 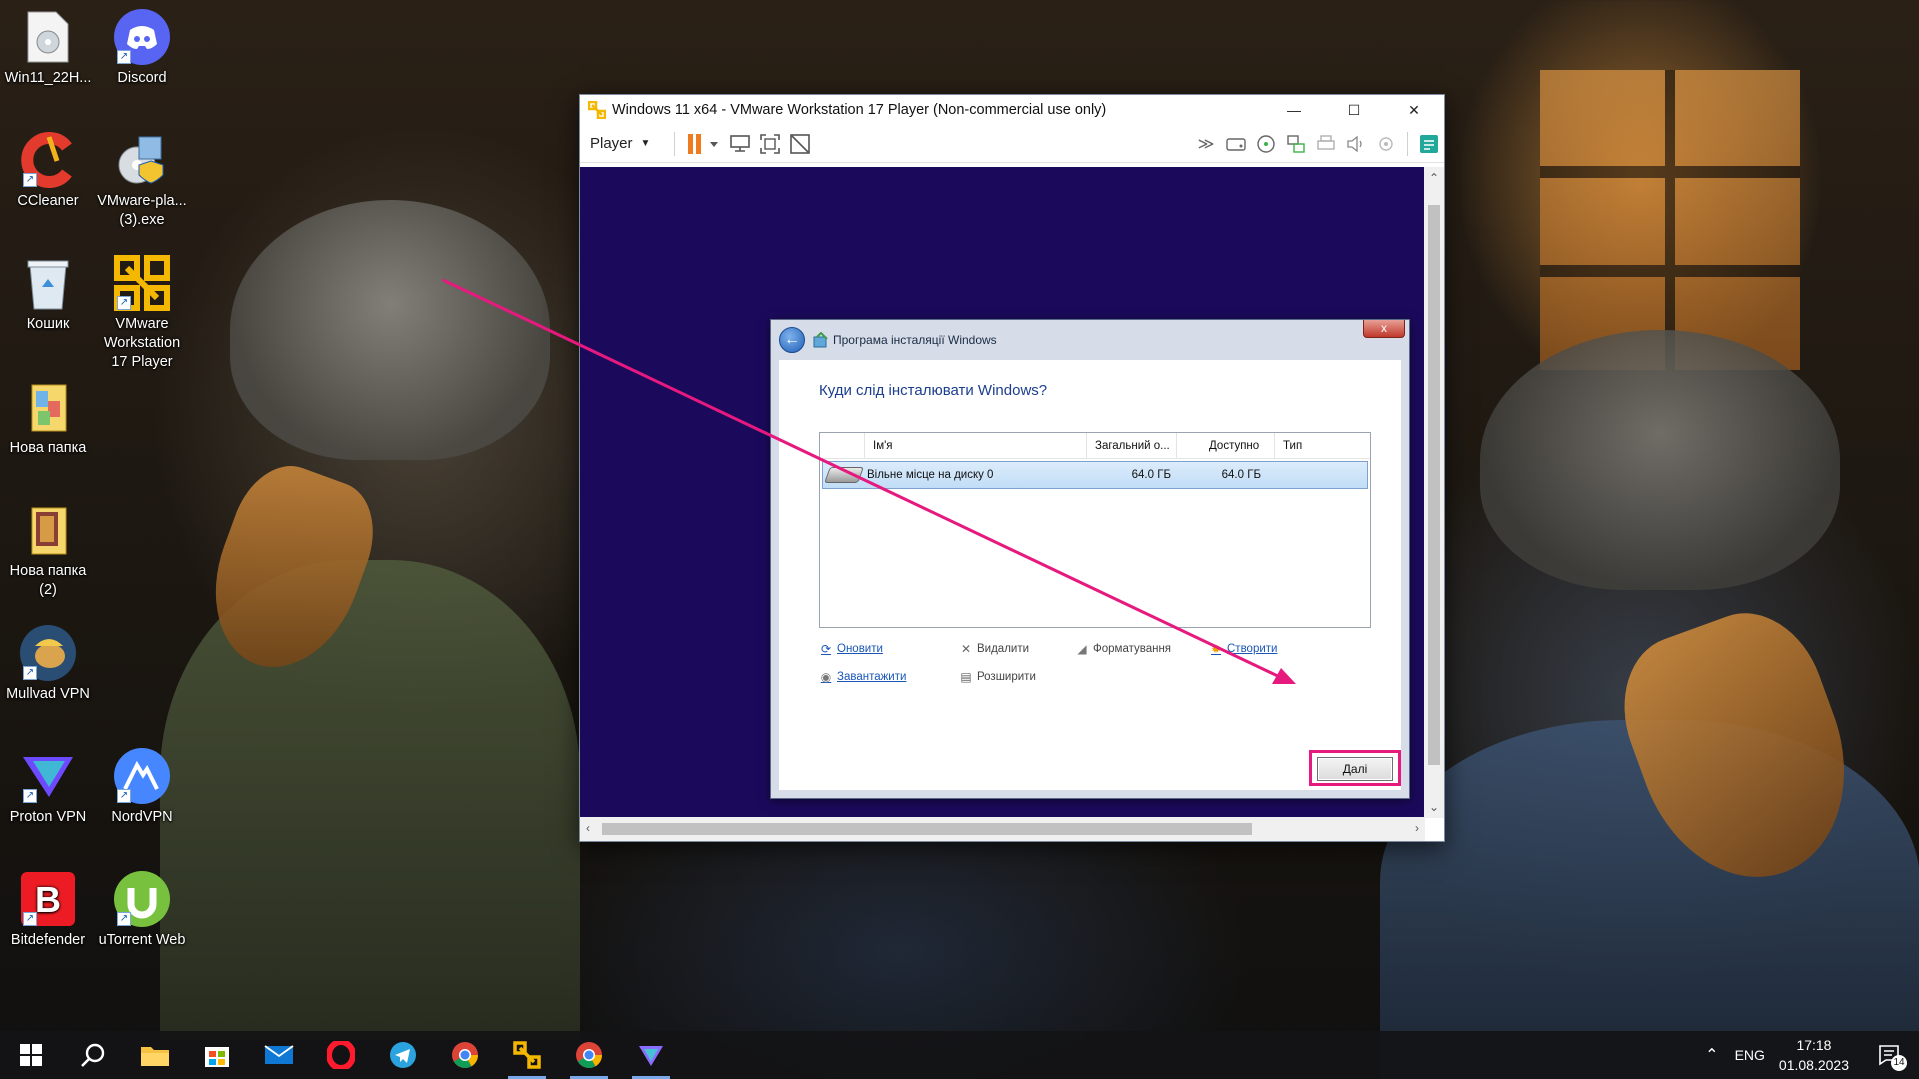 I want to click on refresh-link: ⟳ Оновити, so click(x=851, y=649).